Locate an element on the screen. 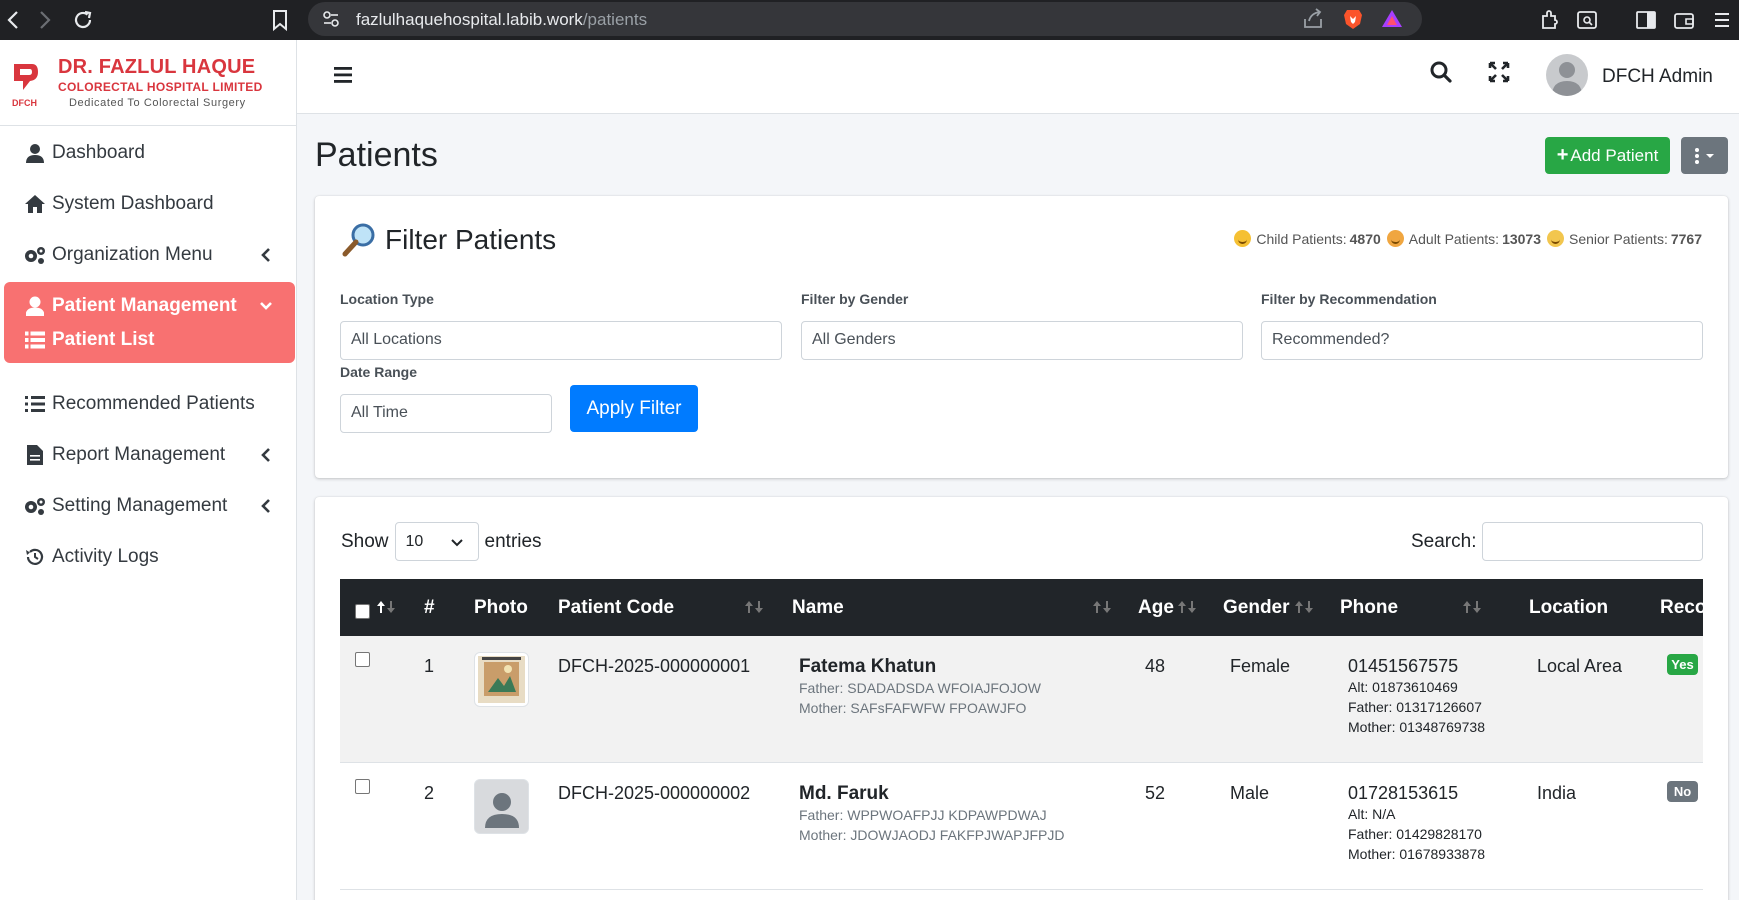 This screenshot has height=900, width=1739. bookmark-icon is located at coordinates (280, 20).